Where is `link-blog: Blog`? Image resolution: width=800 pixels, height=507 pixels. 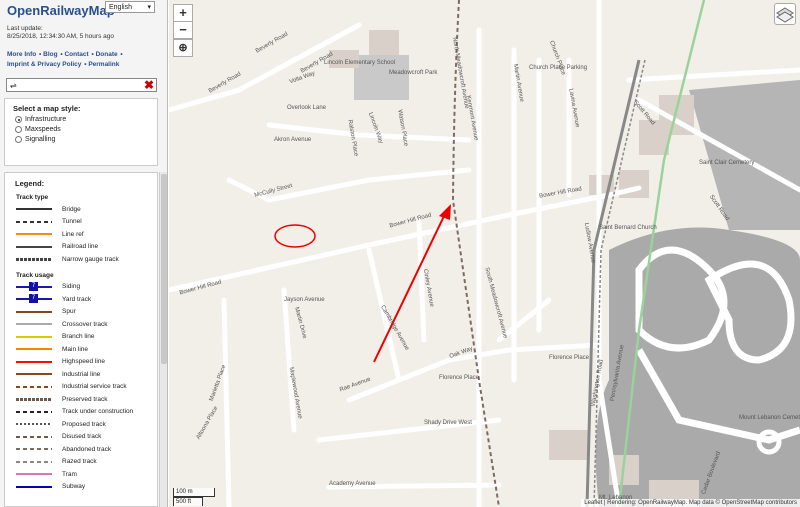
link-blog: Blog is located at coordinates (50, 54).